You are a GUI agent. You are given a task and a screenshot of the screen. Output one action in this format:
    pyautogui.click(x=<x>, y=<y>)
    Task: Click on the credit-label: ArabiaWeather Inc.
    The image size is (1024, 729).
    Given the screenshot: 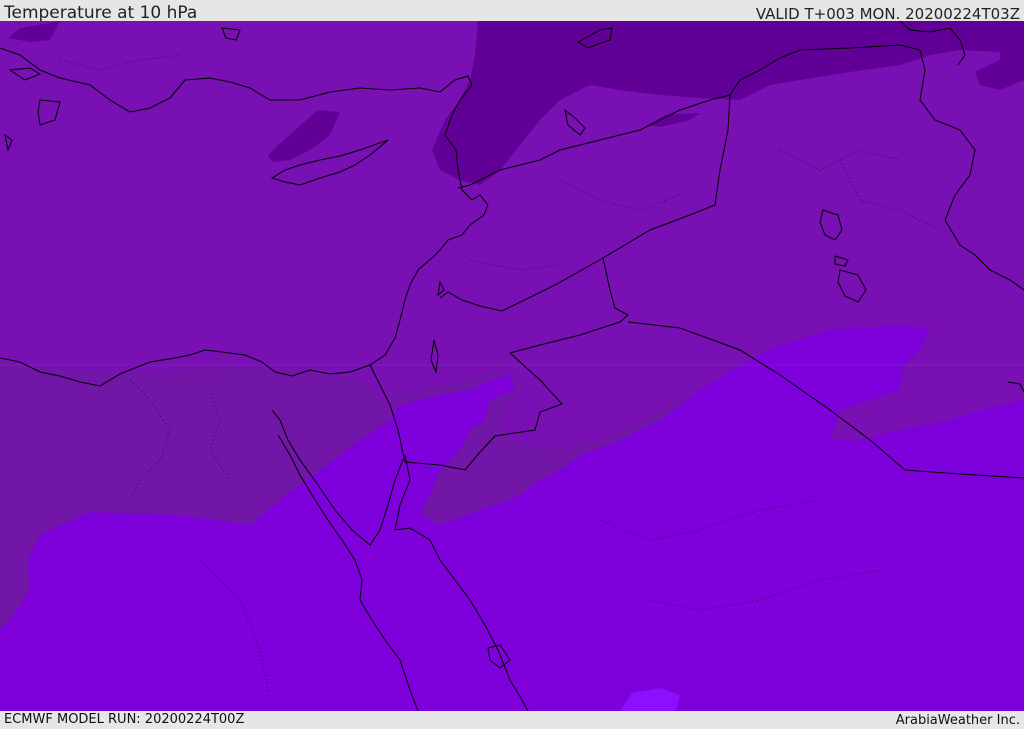 What is the action you would take?
    pyautogui.click(x=957, y=720)
    